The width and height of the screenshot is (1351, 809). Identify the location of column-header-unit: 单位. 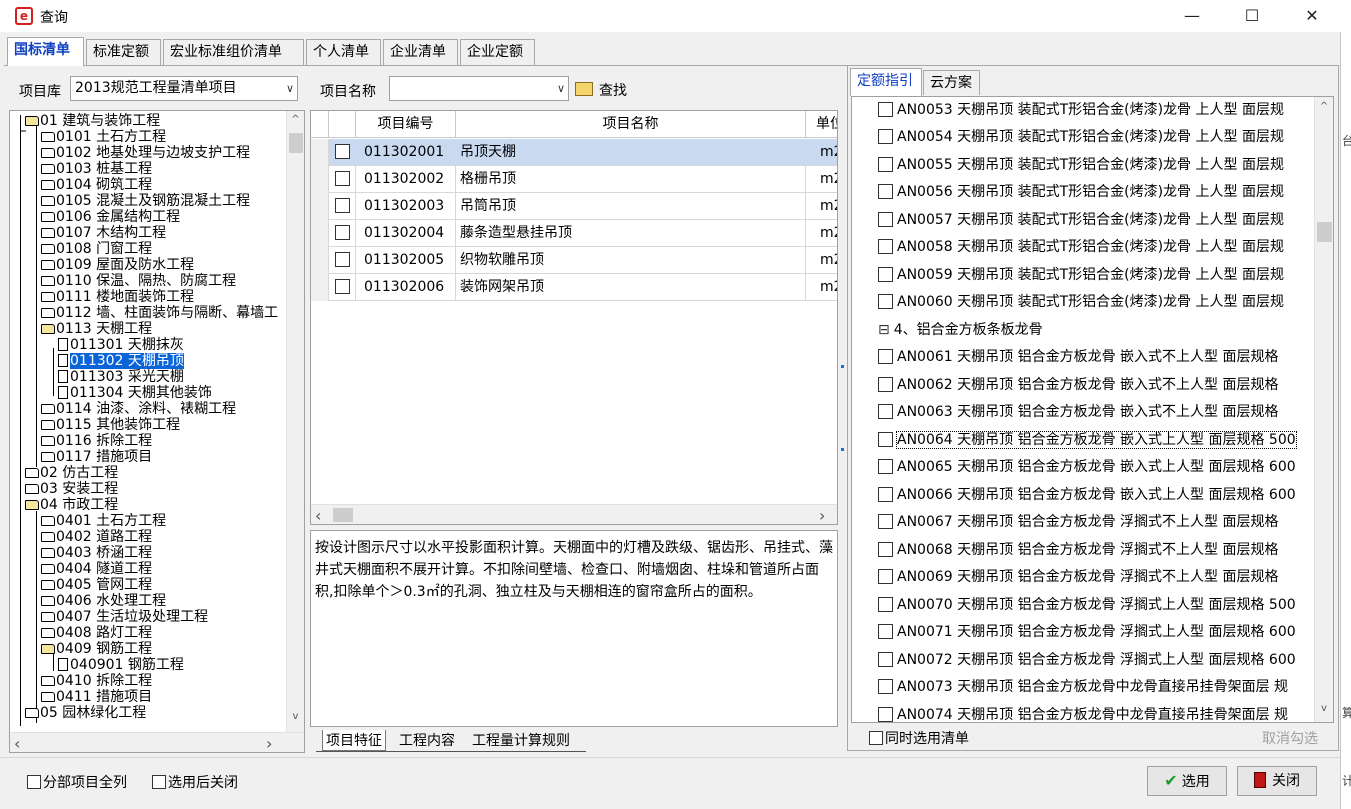
(821, 124).